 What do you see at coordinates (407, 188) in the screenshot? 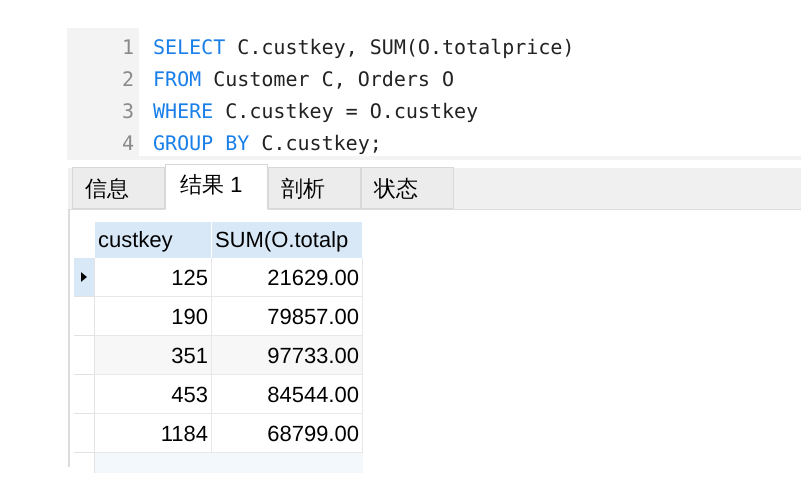
I see `result-tab: 状态` at bounding box center [407, 188].